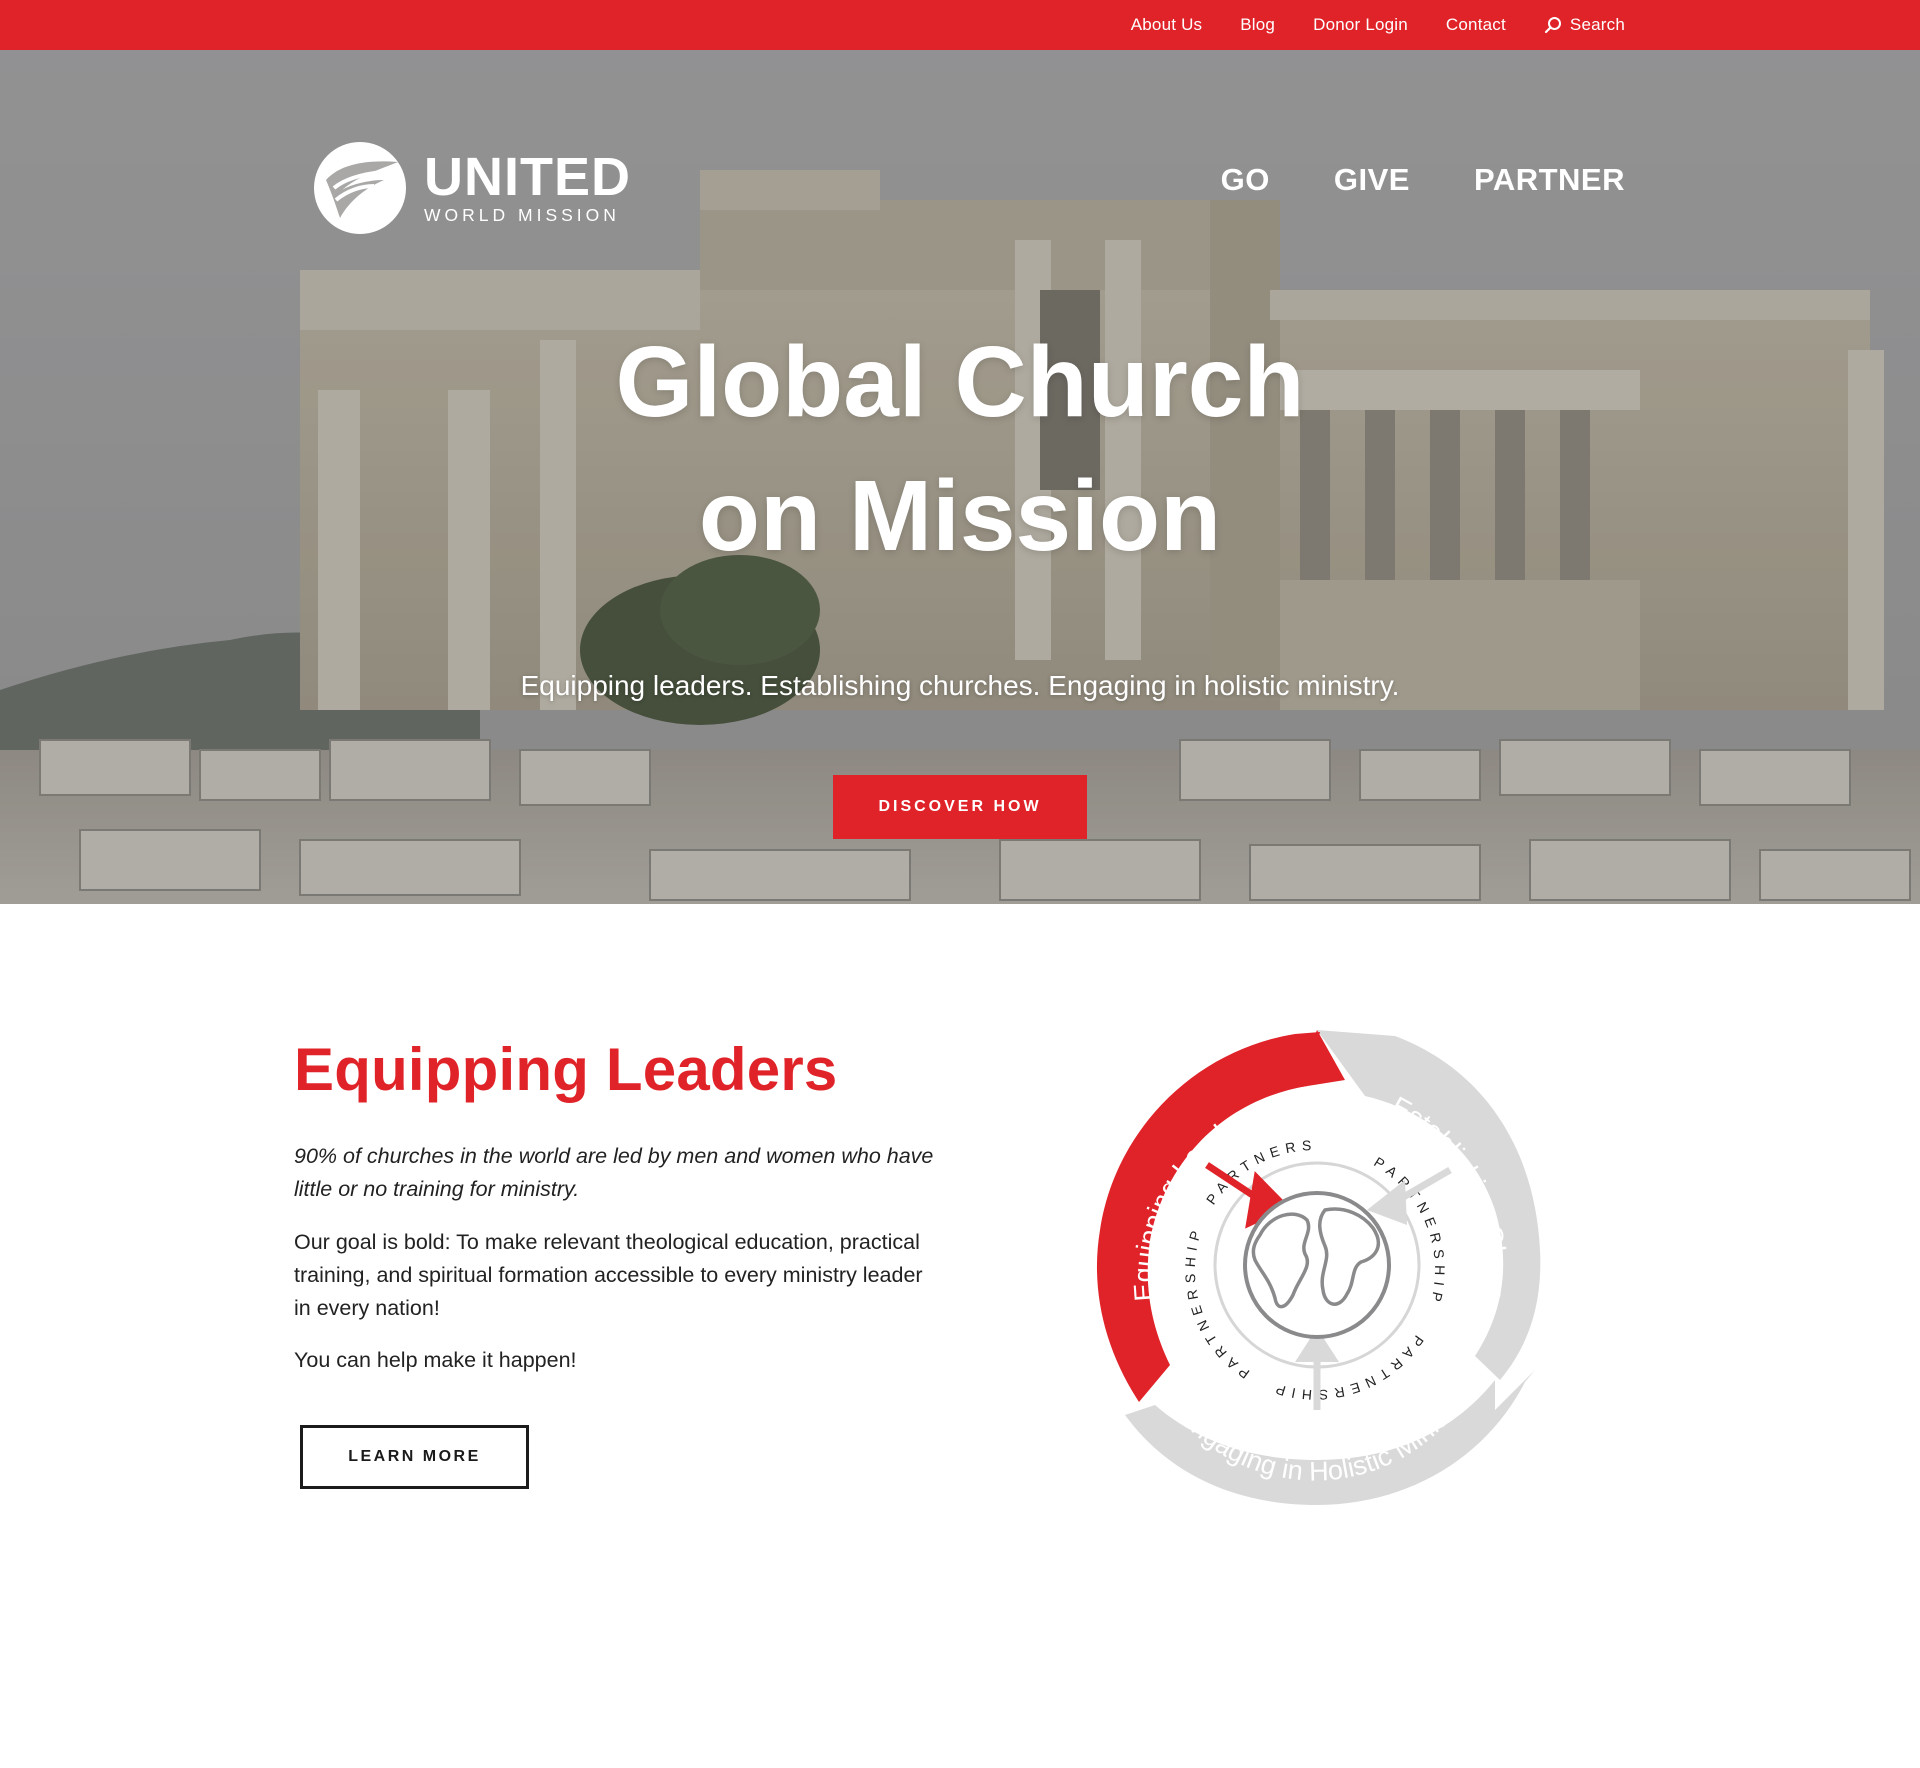  I want to click on section-paragraph-help: You can help make it happen!, so click(435, 1360).